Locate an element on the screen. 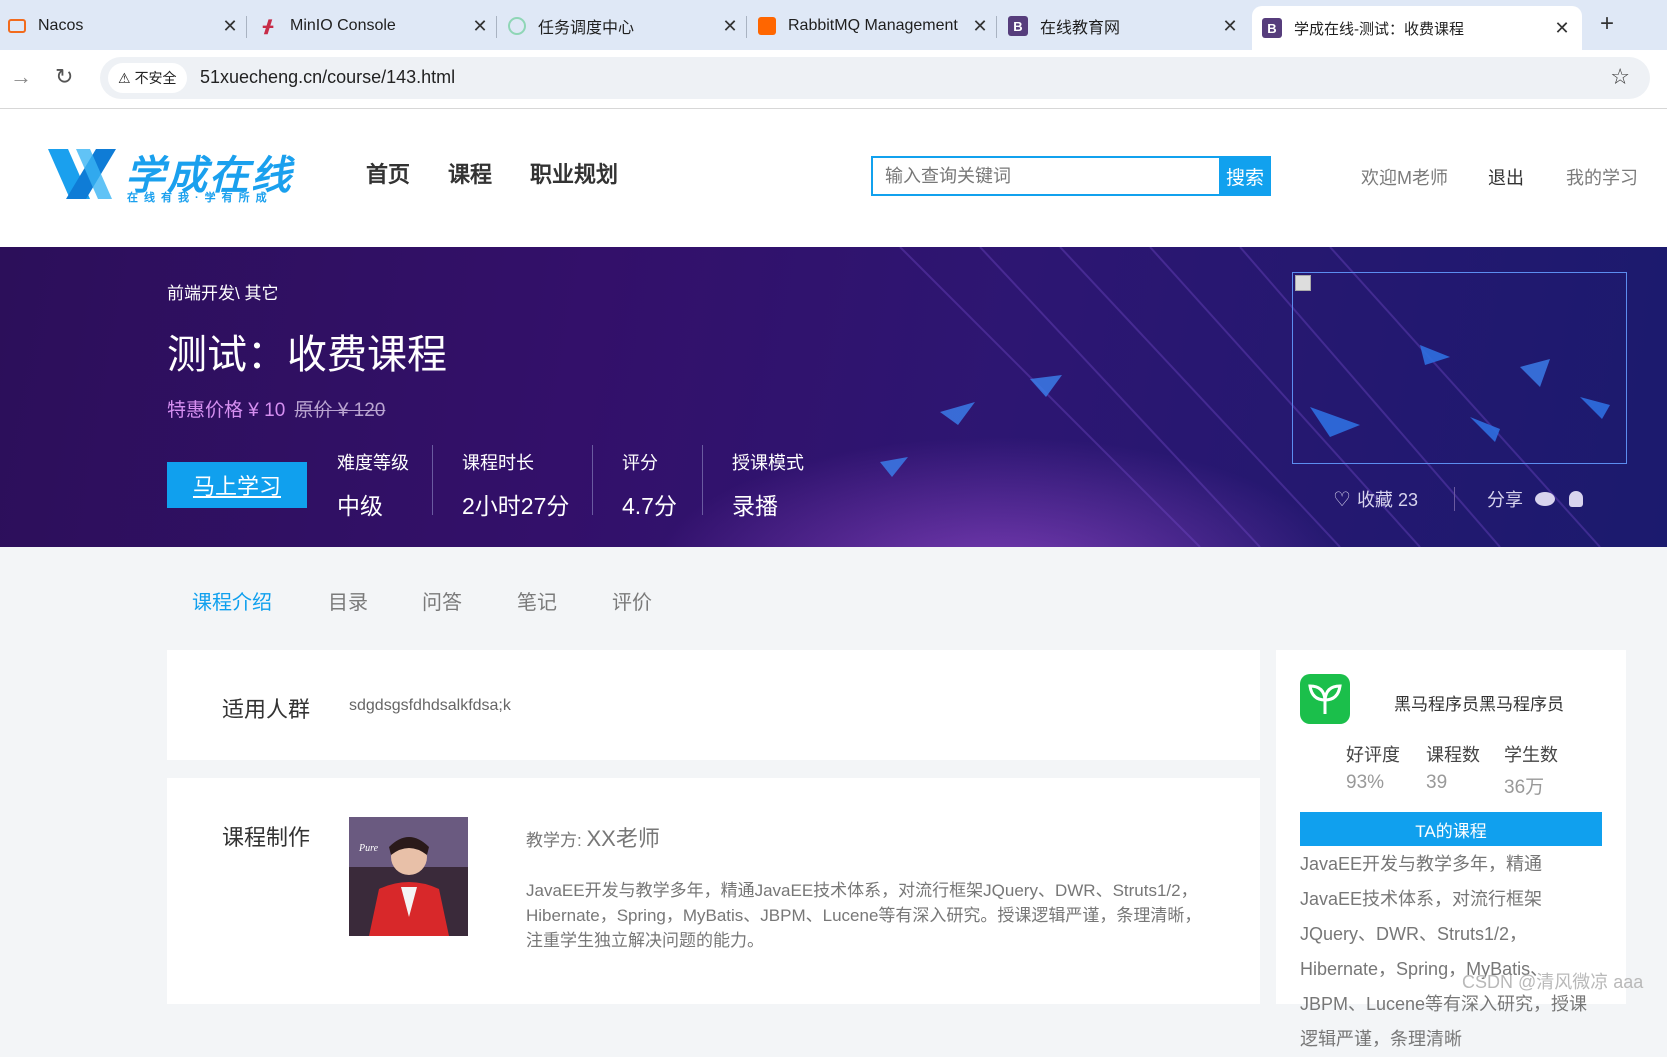 This screenshot has width=1667, height=1057. org-name: 黑马程序员黑马程序员 is located at coordinates (1479, 702).